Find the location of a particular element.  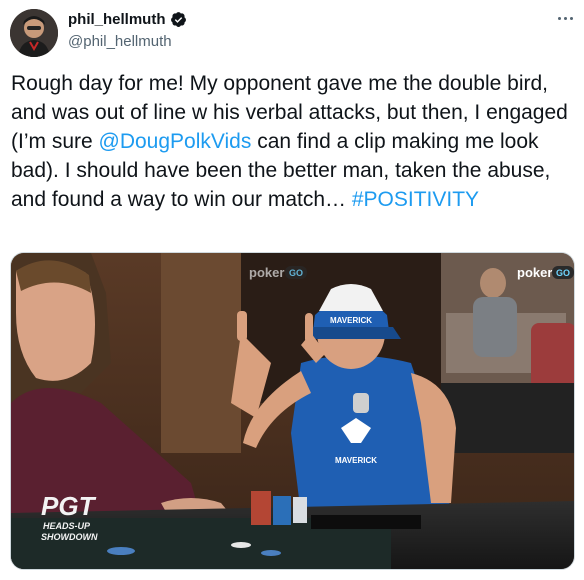

mention-link: @DougPolkVids is located at coordinates (175, 141).